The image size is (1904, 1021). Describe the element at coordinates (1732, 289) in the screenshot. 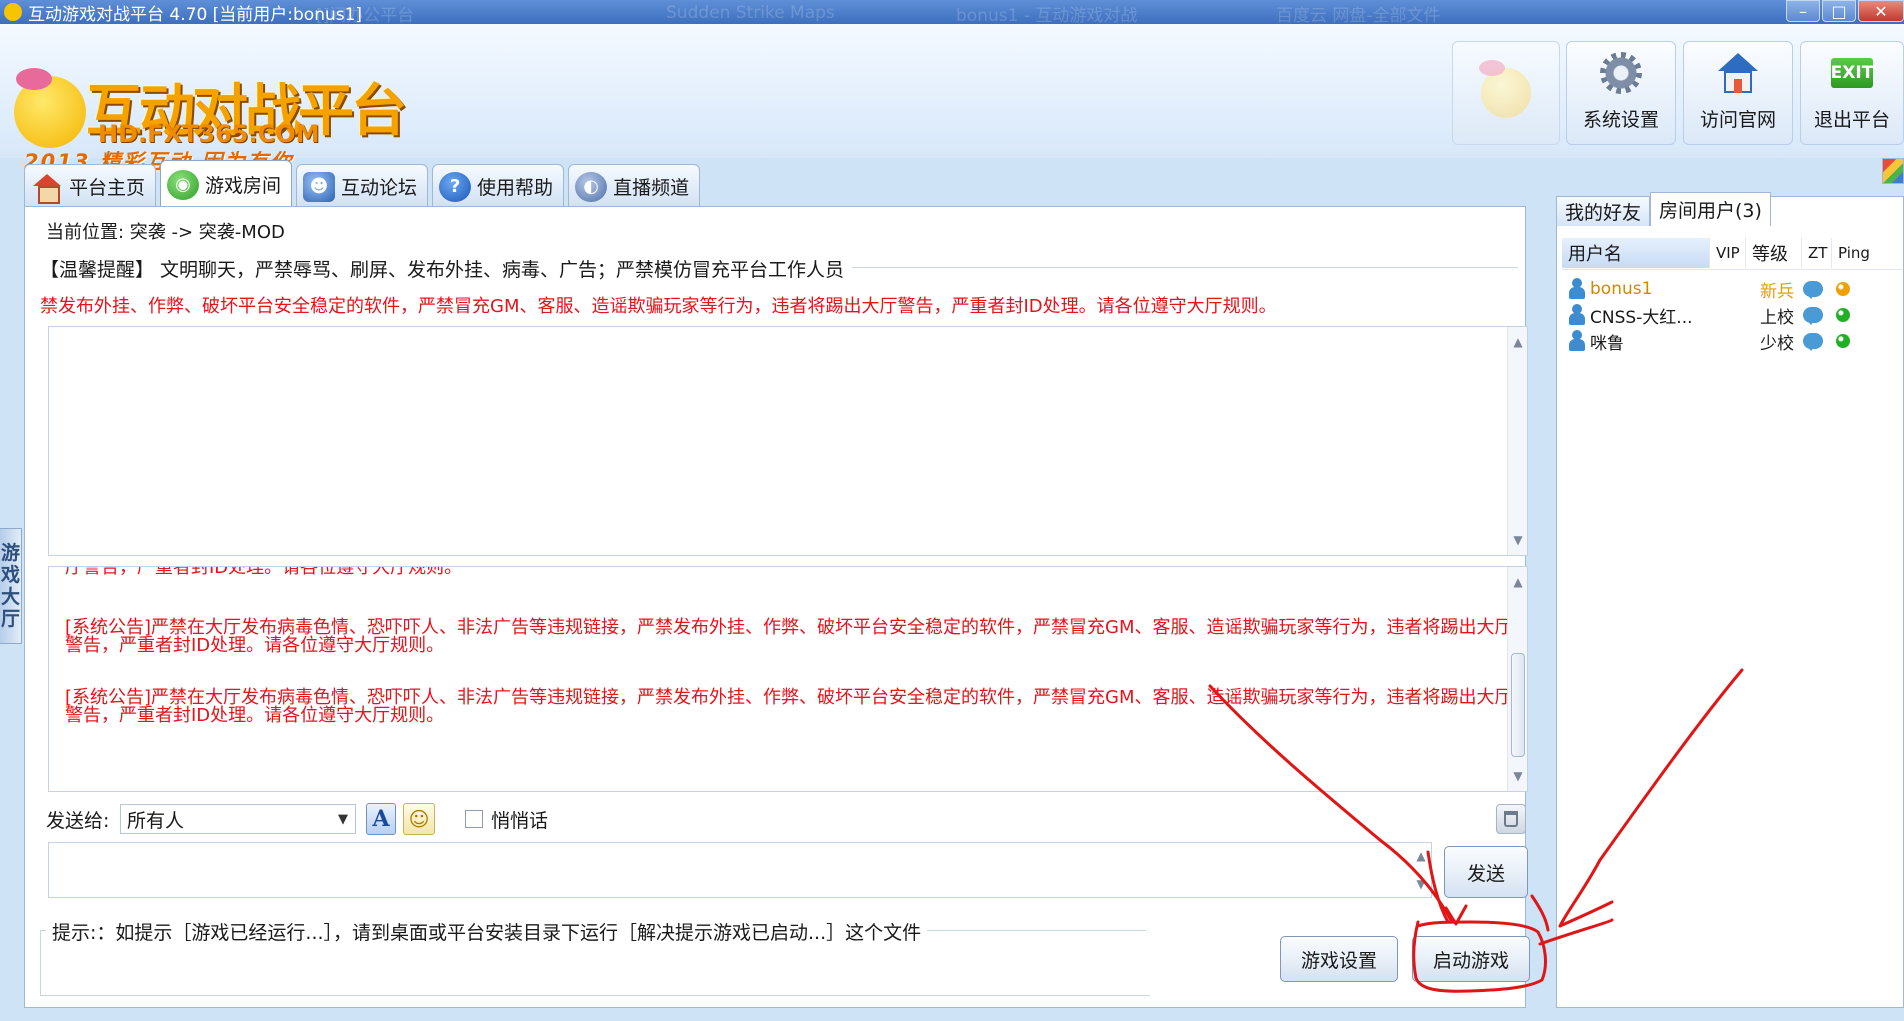

I see `user-row: bonus1 新兵` at that location.